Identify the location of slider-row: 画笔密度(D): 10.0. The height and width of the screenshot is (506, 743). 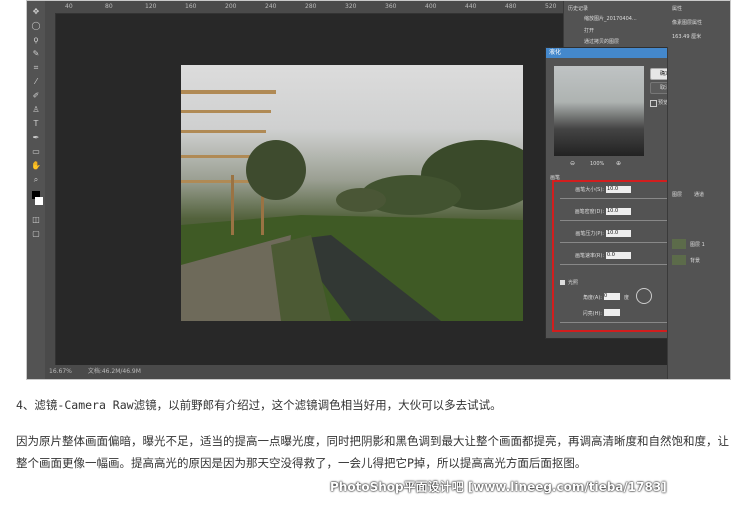
(618, 218).